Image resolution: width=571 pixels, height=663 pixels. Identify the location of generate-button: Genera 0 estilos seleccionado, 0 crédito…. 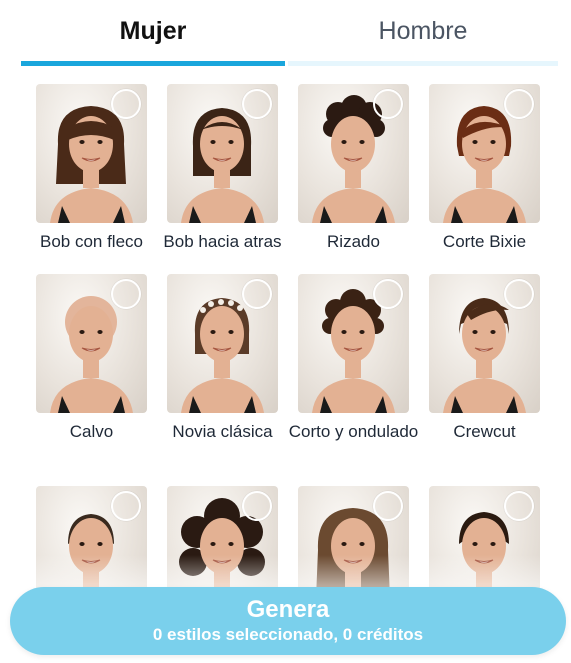
(288, 621).